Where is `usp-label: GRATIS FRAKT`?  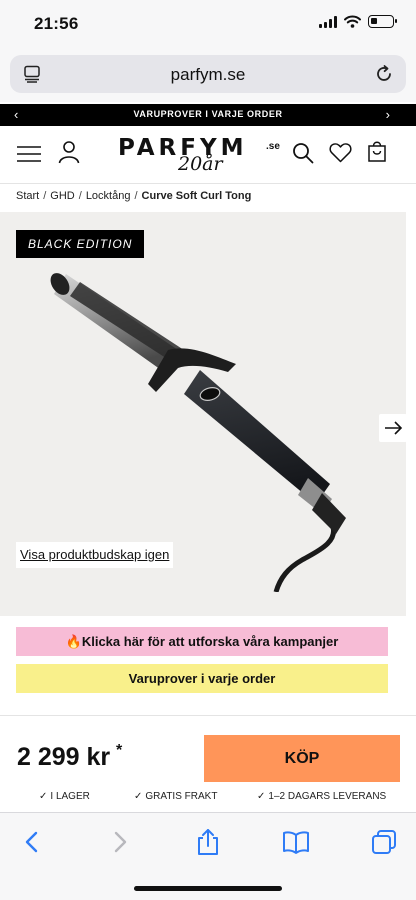
usp-label: GRATIS FRAKT is located at coordinates (181, 796).